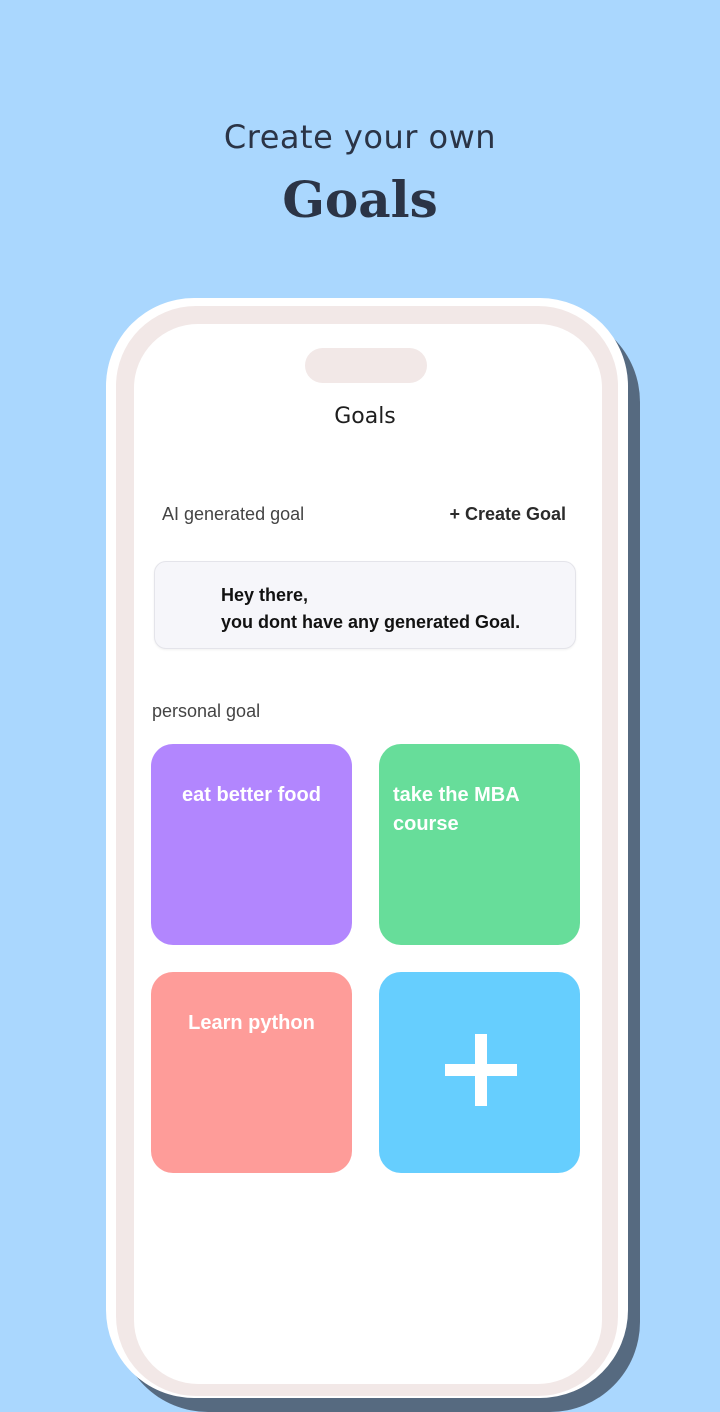  What do you see at coordinates (366, 365) in the screenshot?
I see `phone-notch` at bounding box center [366, 365].